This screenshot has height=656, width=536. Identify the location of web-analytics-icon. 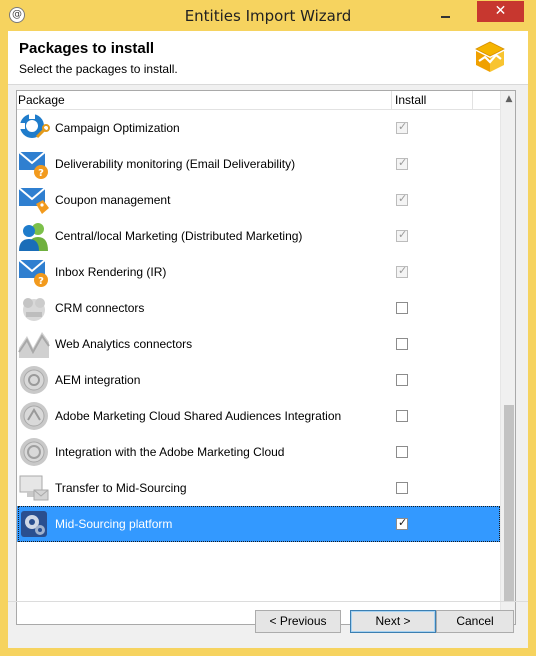
(34, 345).